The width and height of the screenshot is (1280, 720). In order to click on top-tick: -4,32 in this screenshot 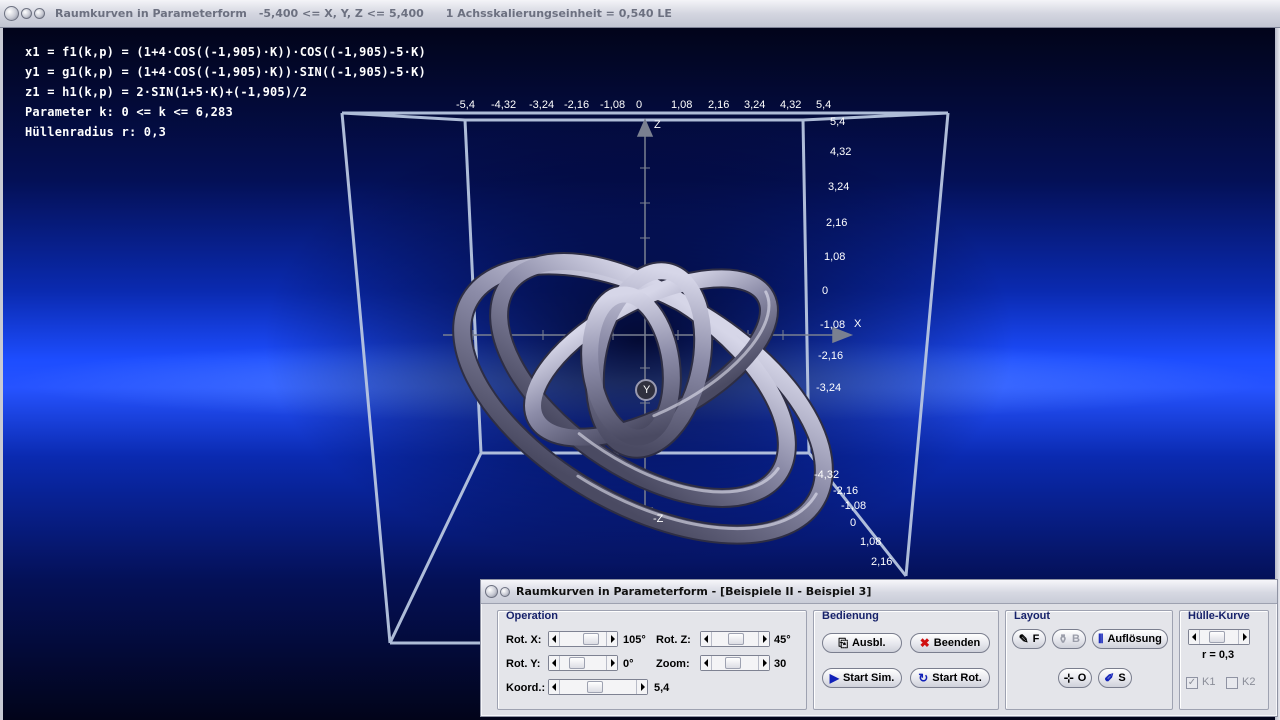, I will do `click(503, 105)`.